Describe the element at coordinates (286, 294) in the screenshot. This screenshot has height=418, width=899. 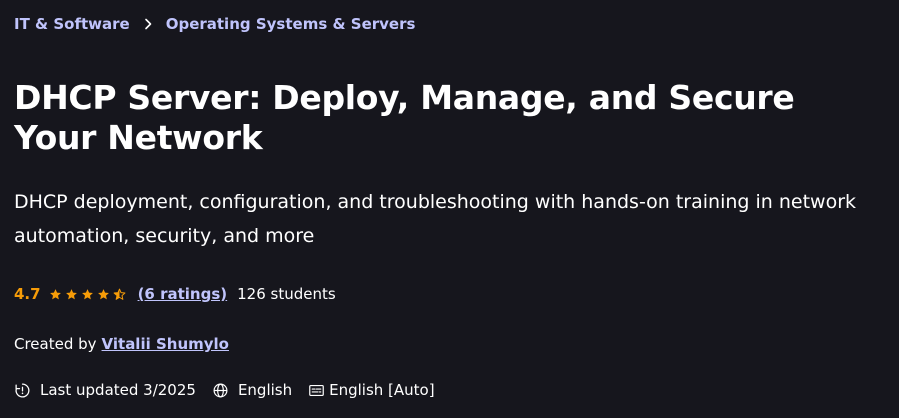
I see `students-count: 126 students` at that location.